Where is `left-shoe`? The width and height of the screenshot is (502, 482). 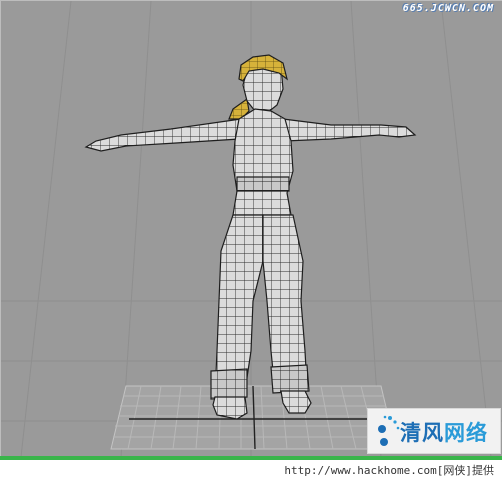 left-shoe is located at coordinates (230, 408).